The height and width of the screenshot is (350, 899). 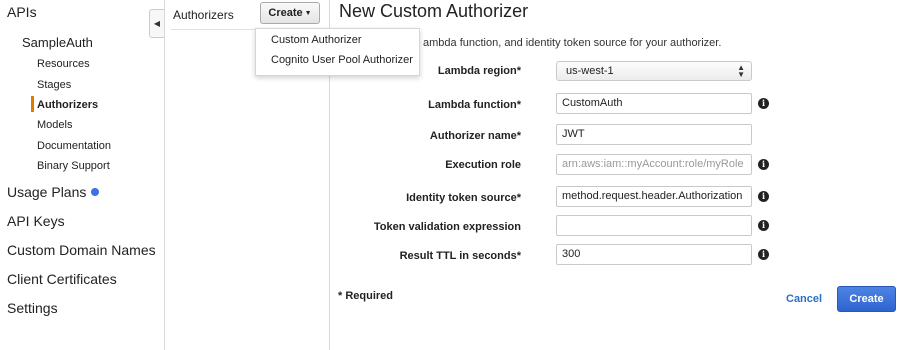 I want to click on nav-item-stages: Stages, so click(x=54, y=85).